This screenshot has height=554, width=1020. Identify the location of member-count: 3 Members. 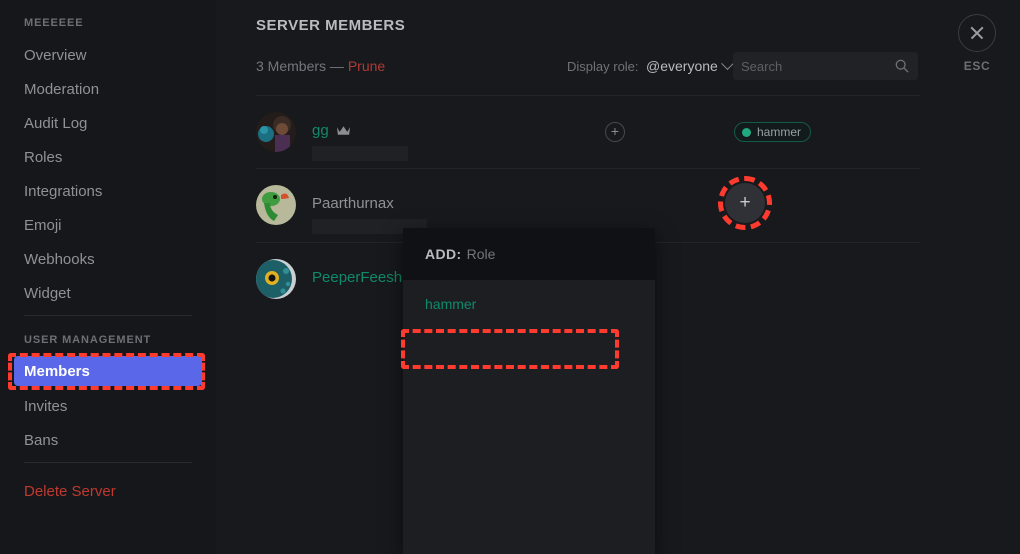
(291, 66).